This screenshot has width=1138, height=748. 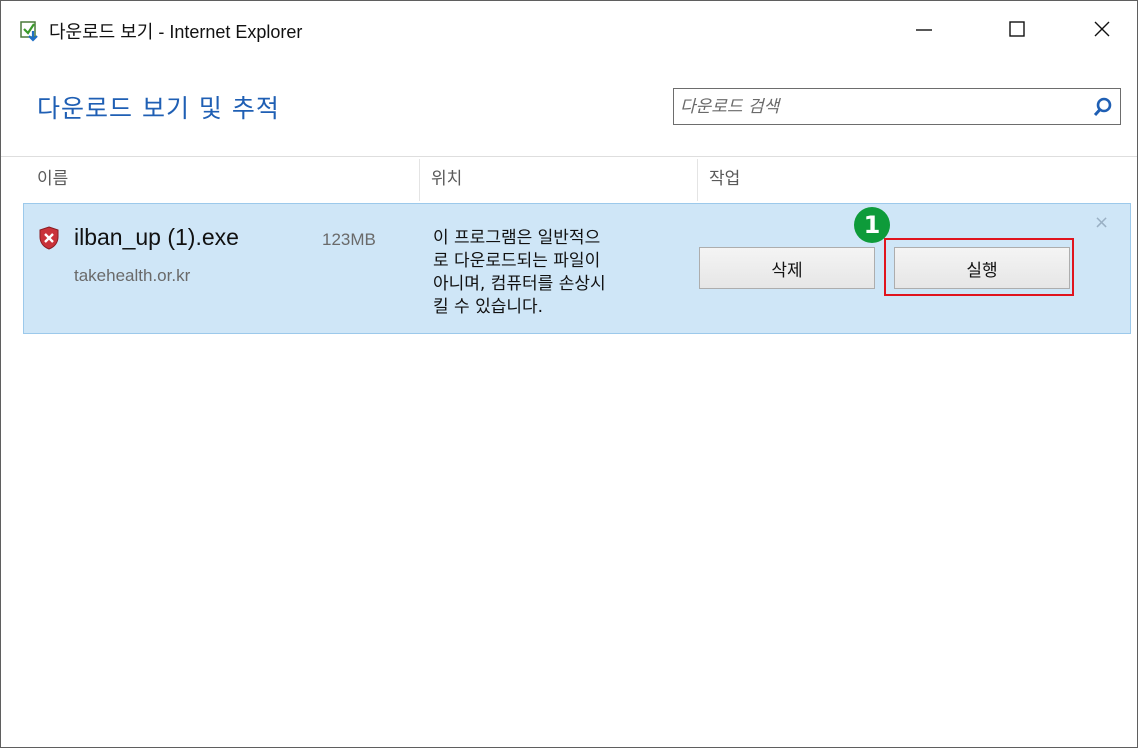 I want to click on warning-text-line: 아니며, 컴퓨터를 손상시, so click(x=519, y=284).